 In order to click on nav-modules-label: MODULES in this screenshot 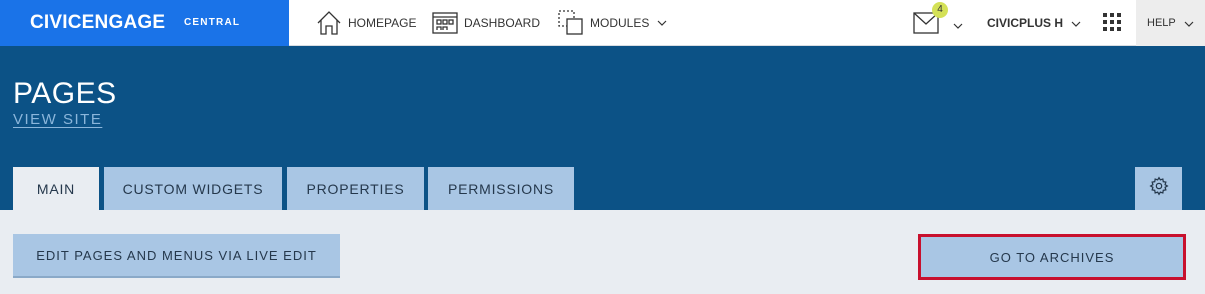, I will do `click(620, 23)`.